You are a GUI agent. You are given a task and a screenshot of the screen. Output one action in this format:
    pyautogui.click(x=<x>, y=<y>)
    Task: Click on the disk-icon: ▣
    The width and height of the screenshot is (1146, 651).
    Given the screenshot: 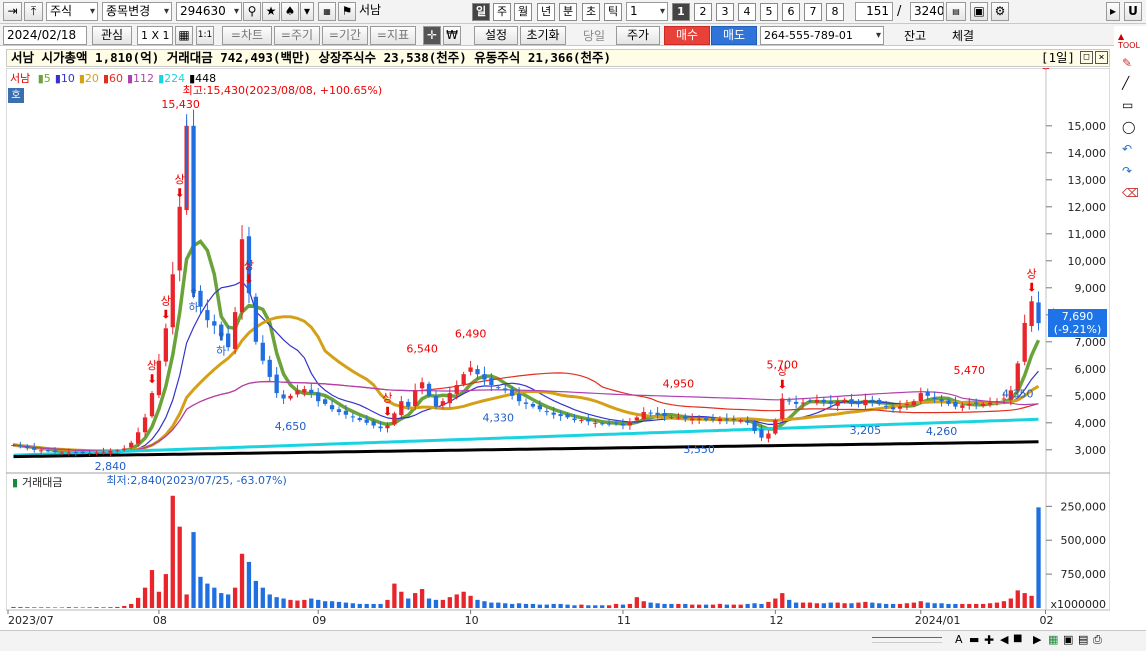 What is the action you would take?
    pyautogui.click(x=1068, y=639)
    